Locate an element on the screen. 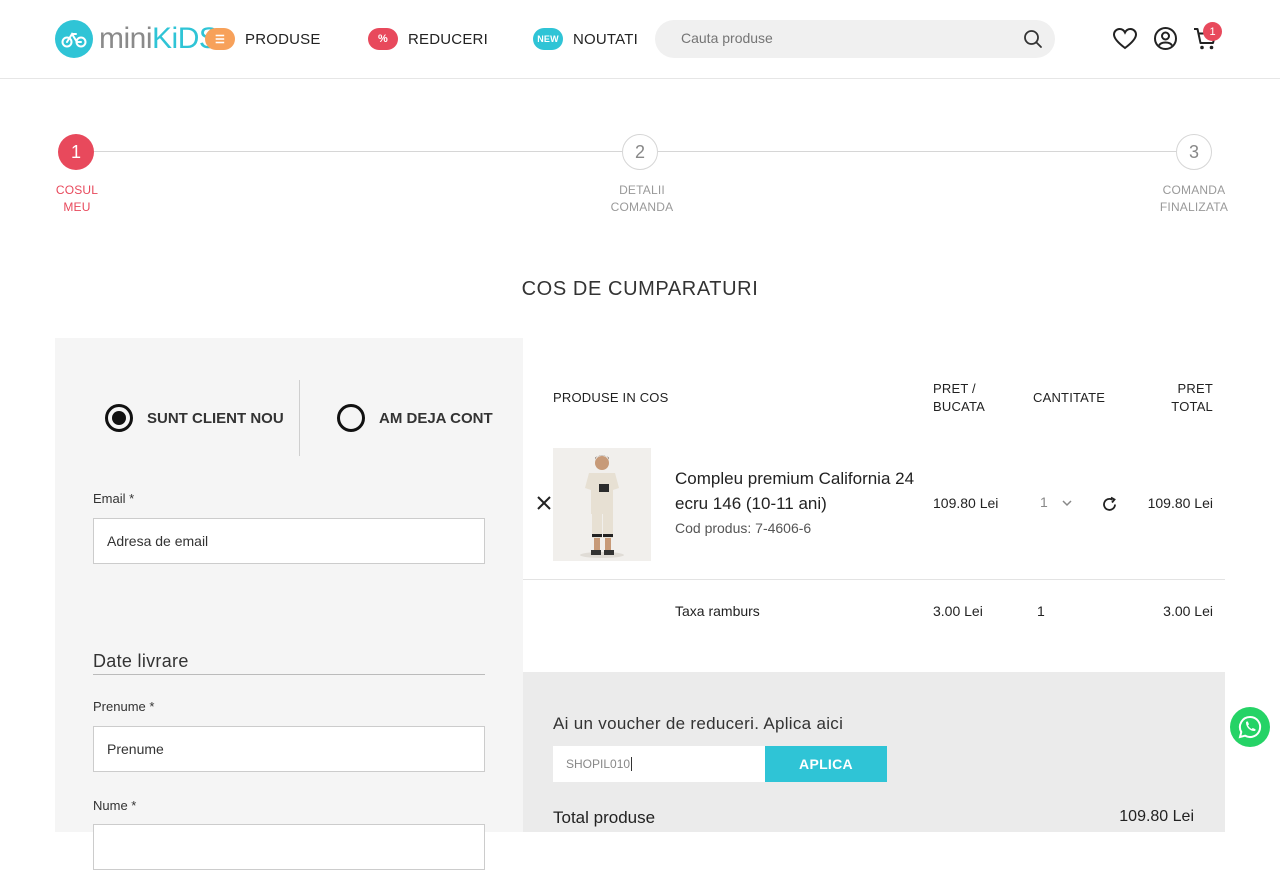 Image resolution: width=1280 pixels, height=870 pixels. page-title: COS DE CUMPARATURI is located at coordinates (640, 289).